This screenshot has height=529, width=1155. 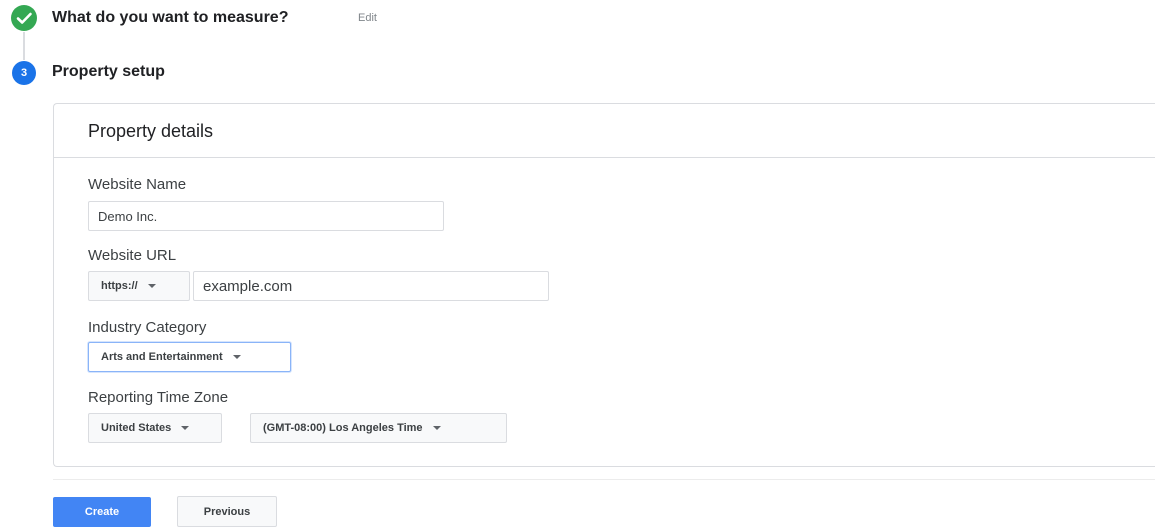 What do you see at coordinates (137, 184) in the screenshot?
I see `website-name-label: Website Name` at bounding box center [137, 184].